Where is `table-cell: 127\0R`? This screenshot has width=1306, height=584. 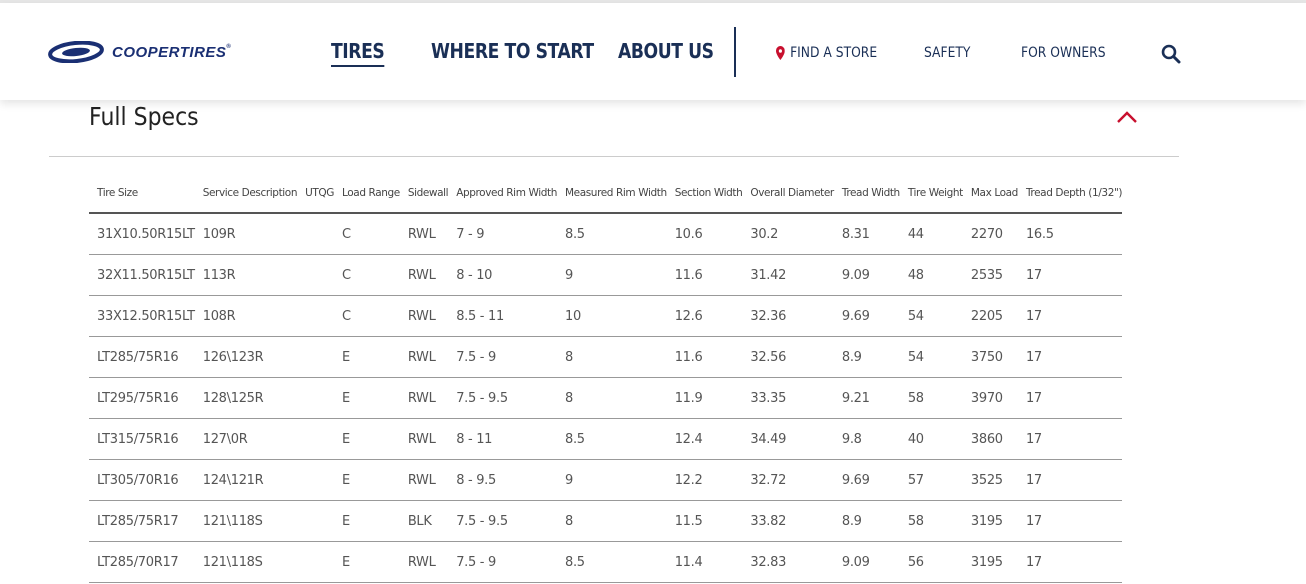 table-cell: 127\0R is located at coordinates (246, 439).